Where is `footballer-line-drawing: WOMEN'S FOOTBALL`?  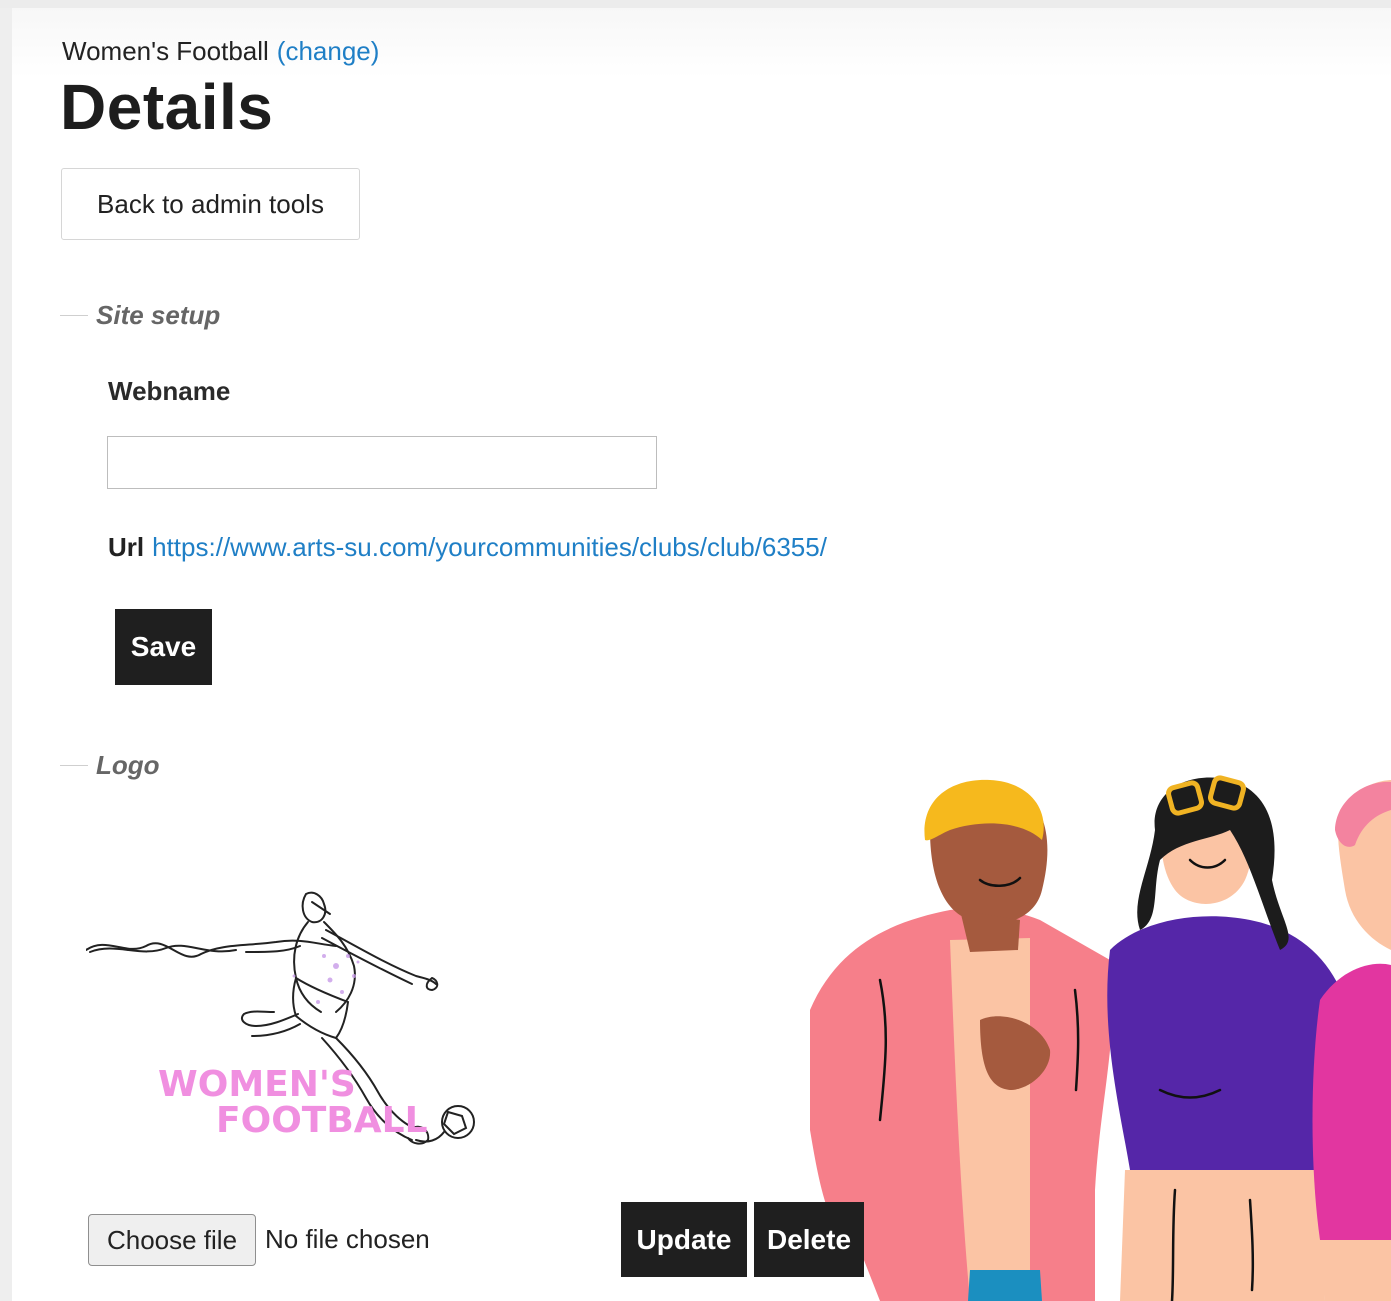 footballer-line-drawing: WOMEN'S FOOTBALL is located at coordinates (280, 1018).